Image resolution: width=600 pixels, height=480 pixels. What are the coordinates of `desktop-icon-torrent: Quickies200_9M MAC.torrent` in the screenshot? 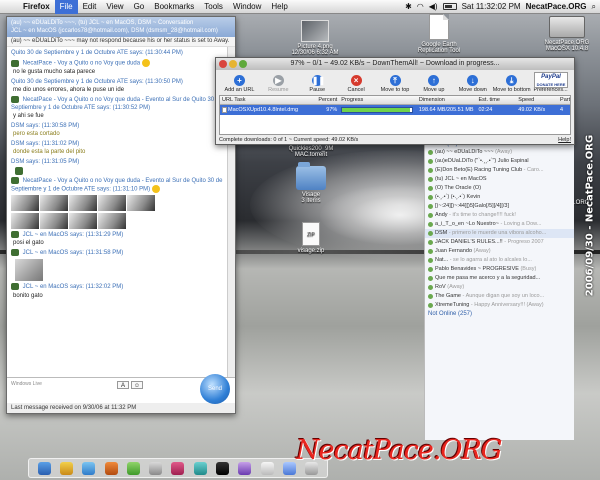 It's located at (311, 152).